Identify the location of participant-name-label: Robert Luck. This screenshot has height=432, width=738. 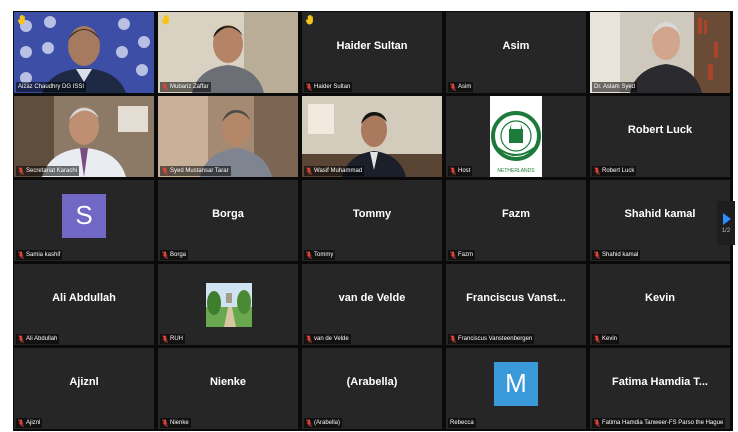
(614, 171).